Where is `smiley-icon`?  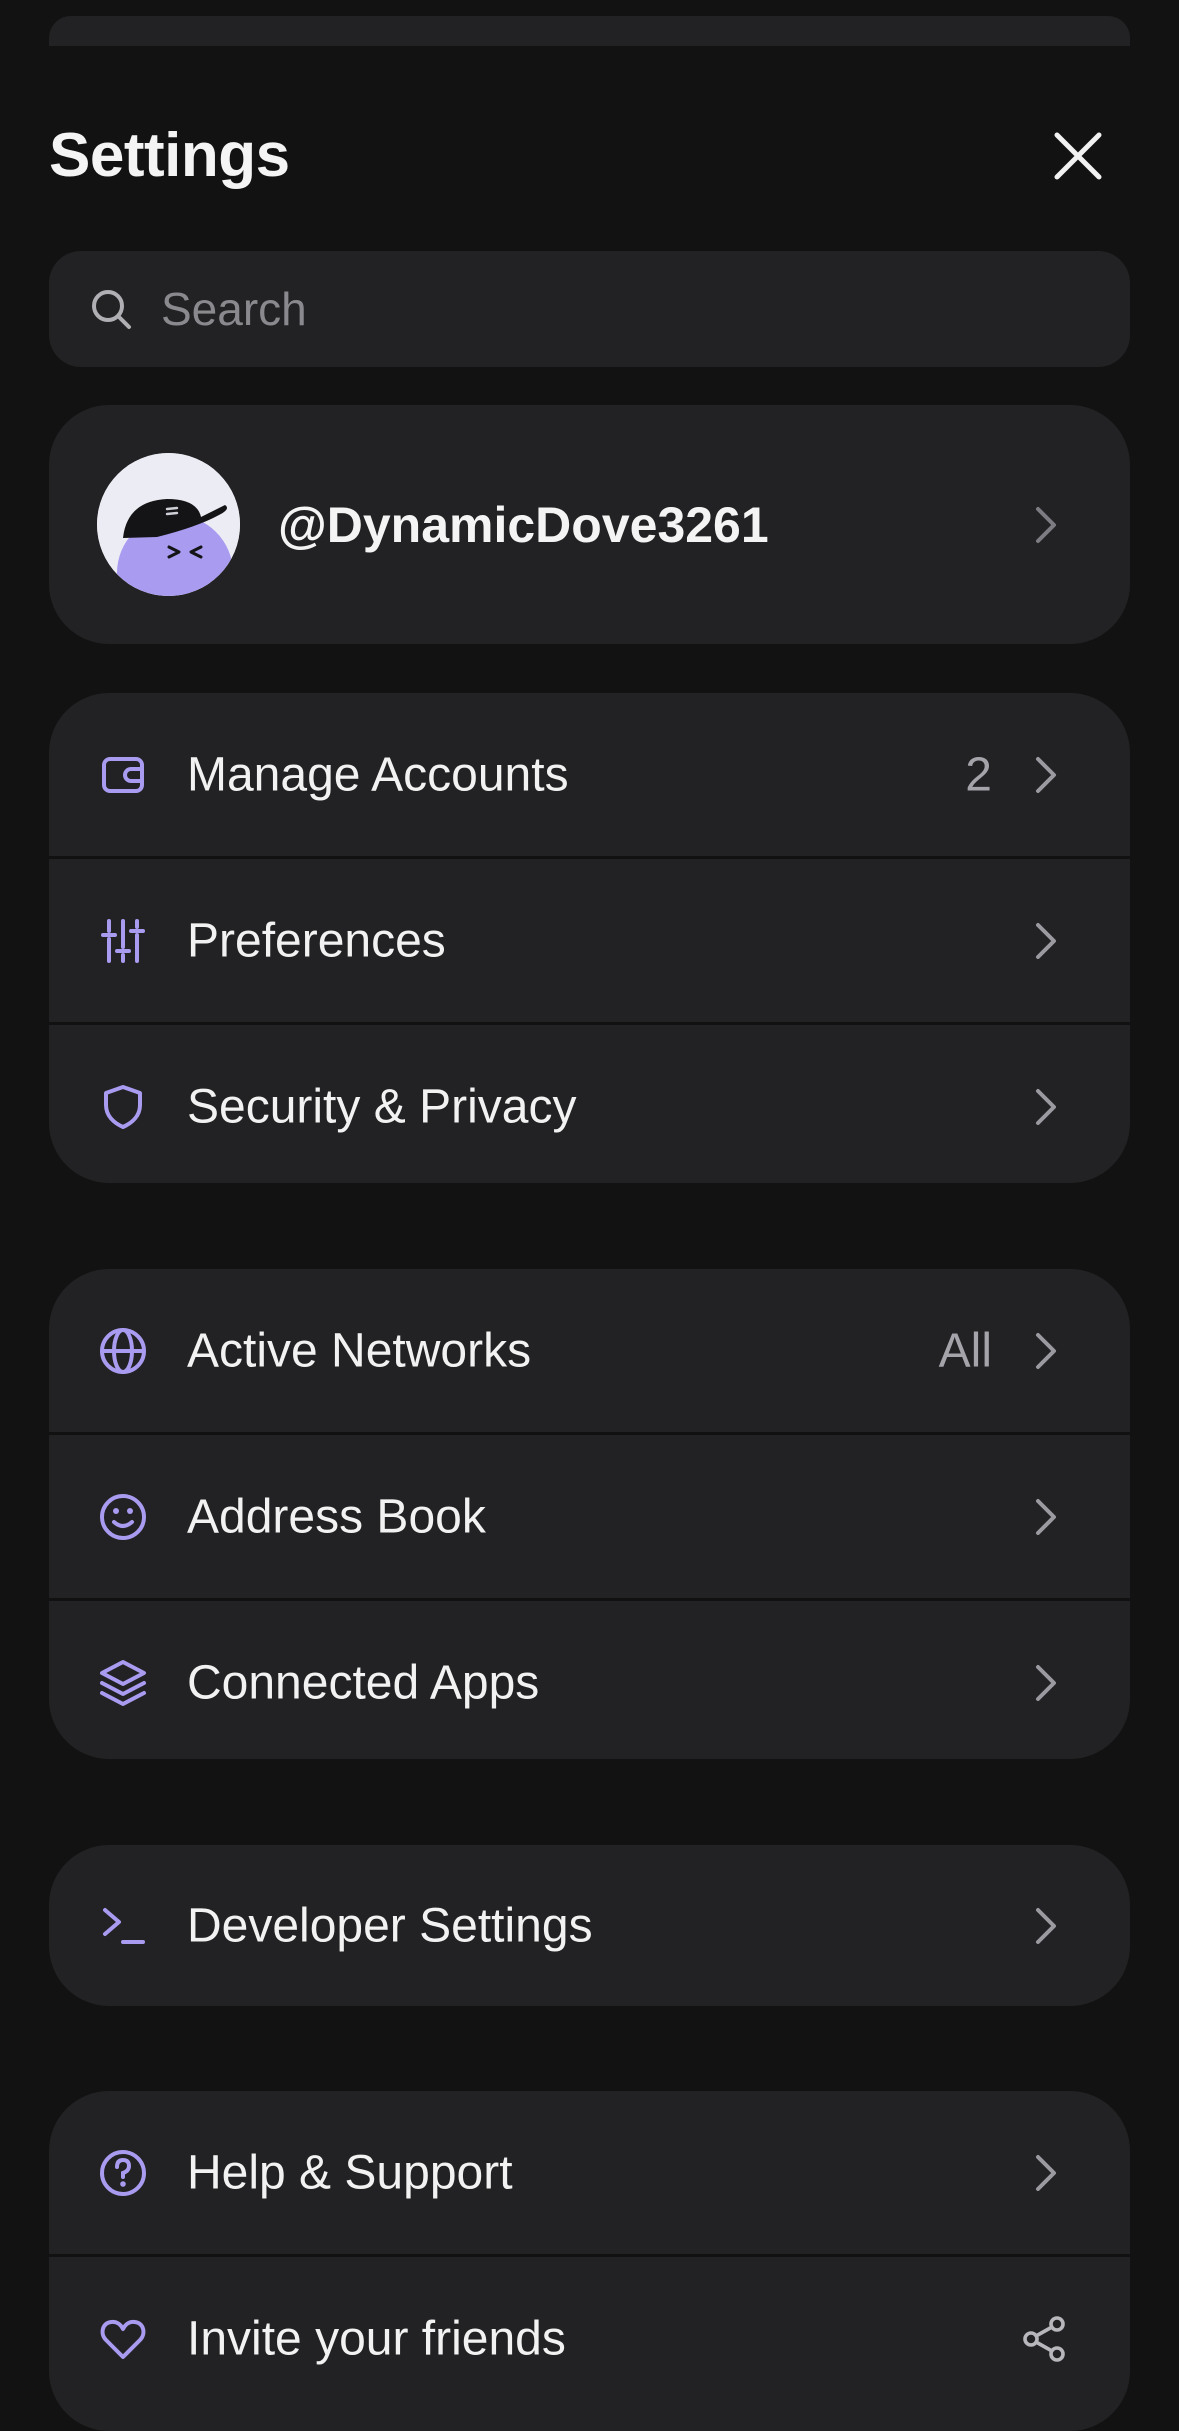 smiley-icon is located at coordinates (123, 1517).